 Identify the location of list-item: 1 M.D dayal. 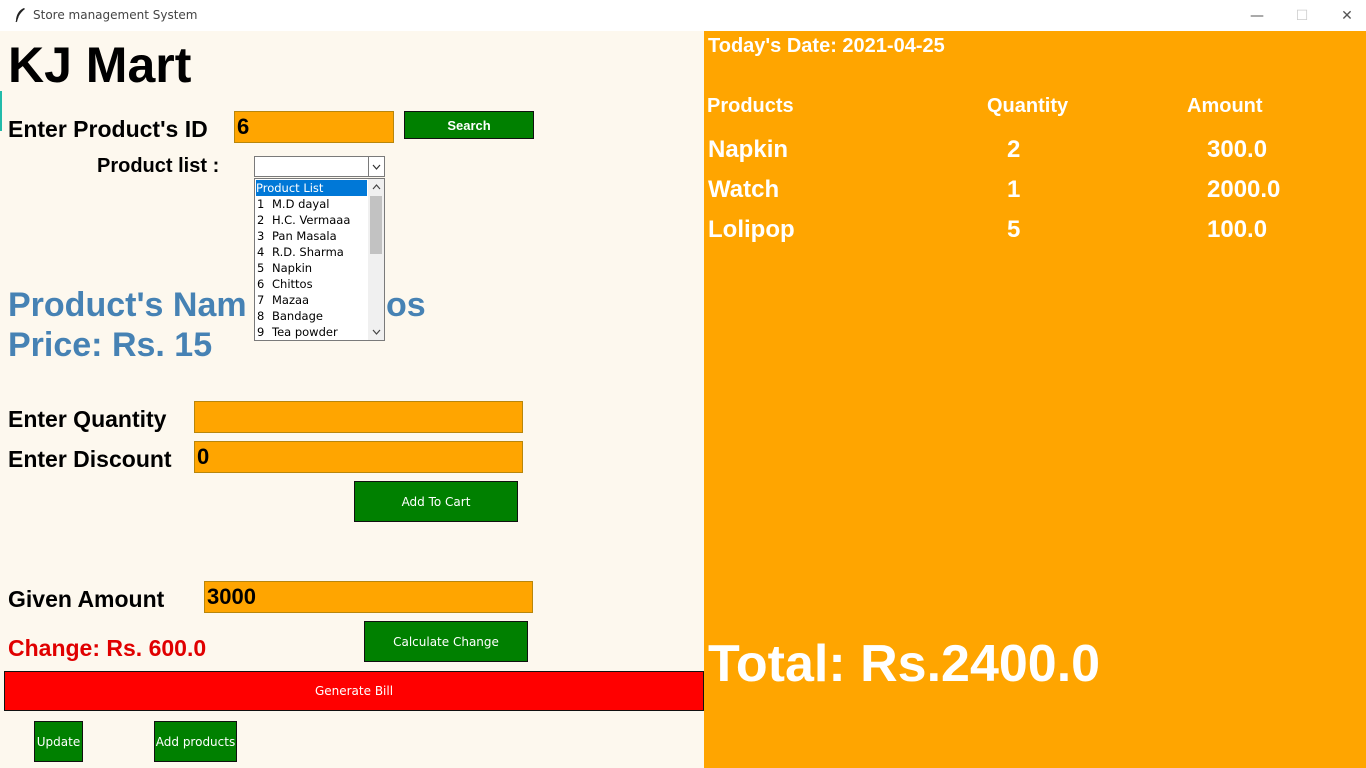
(311, 204).